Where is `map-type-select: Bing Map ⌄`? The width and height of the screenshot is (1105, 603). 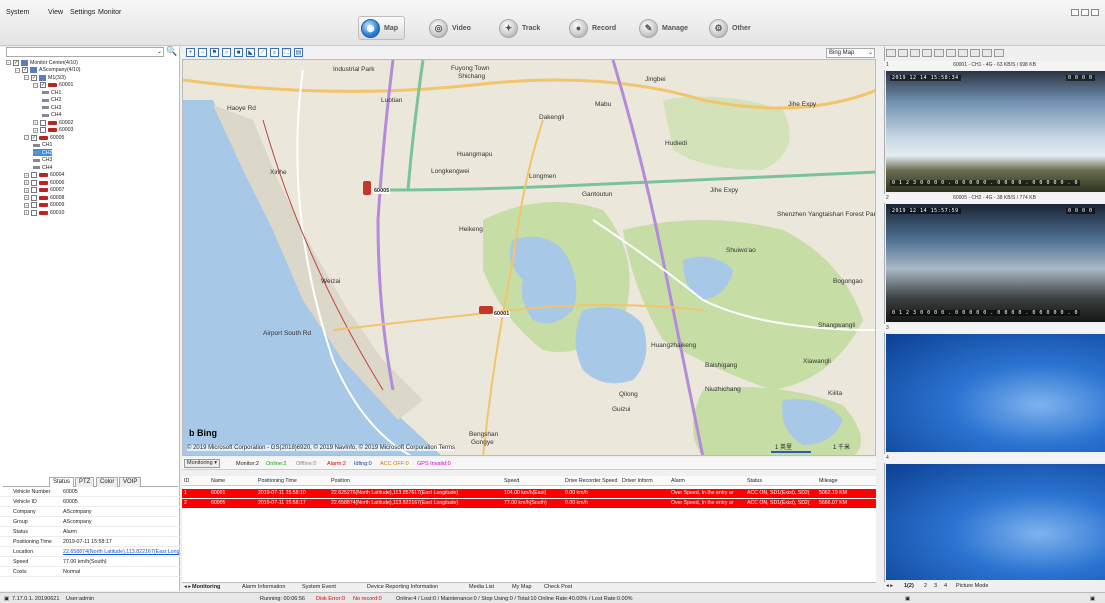
map-type-select: Bing Map ⌄ is located at coordinates (850, 53).